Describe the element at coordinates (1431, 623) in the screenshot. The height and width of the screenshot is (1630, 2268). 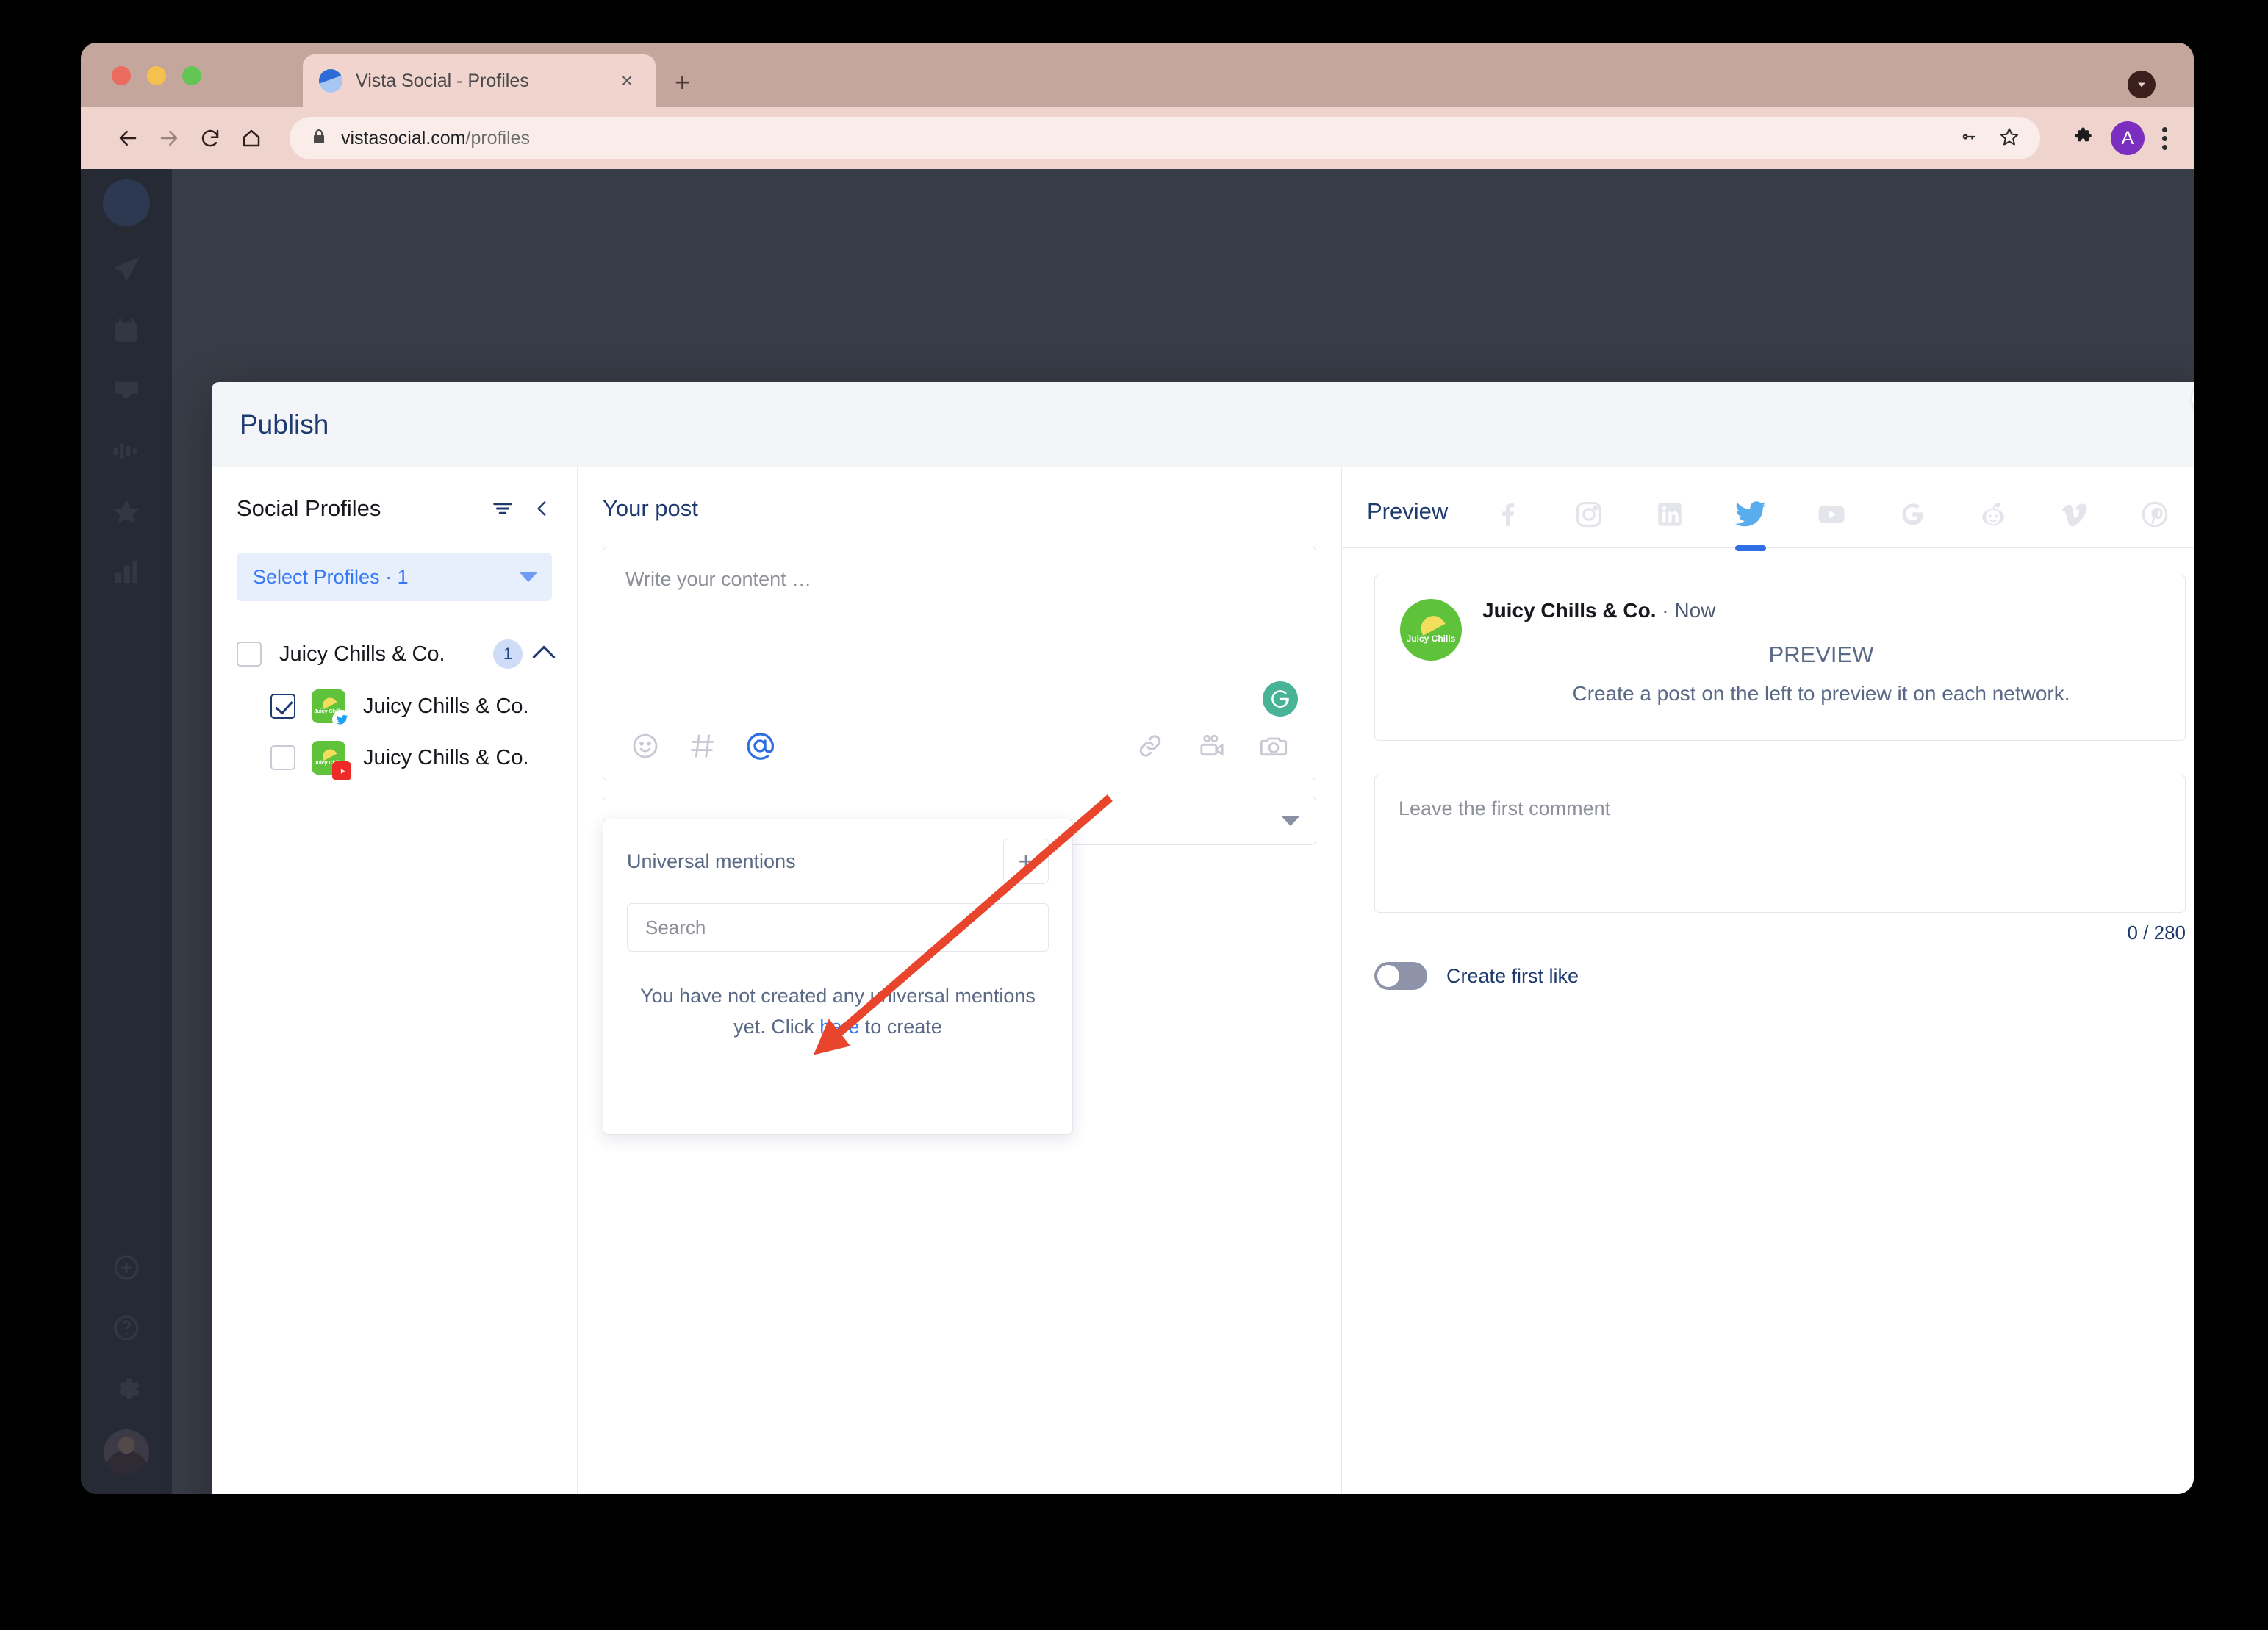
I see `lemon-slice-shape` at that location.